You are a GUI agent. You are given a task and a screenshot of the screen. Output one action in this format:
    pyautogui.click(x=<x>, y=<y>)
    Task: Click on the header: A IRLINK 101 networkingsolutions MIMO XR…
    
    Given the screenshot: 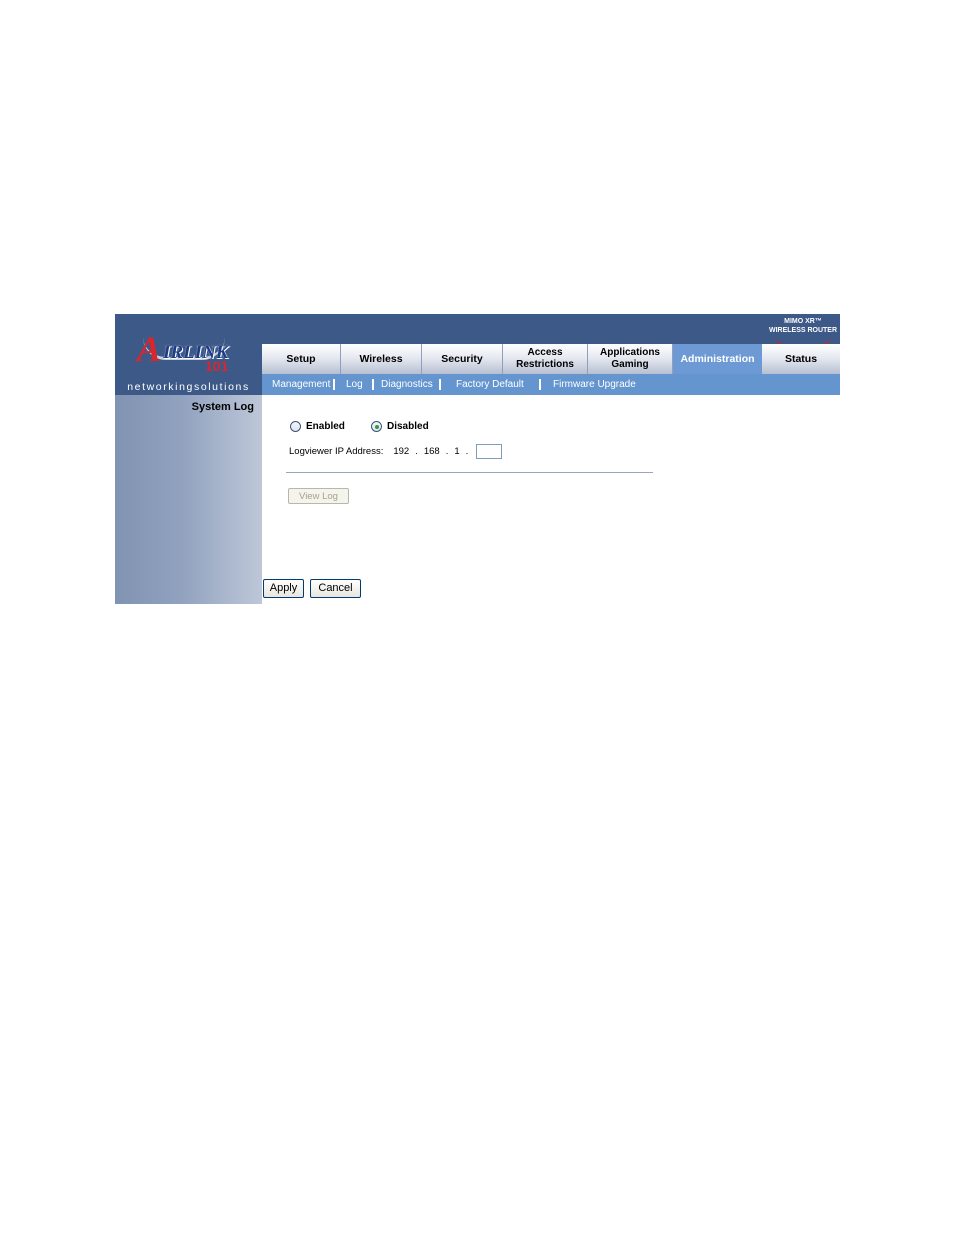 What is the action you would take?
    pyautogui.click(x=477, y=354)
    